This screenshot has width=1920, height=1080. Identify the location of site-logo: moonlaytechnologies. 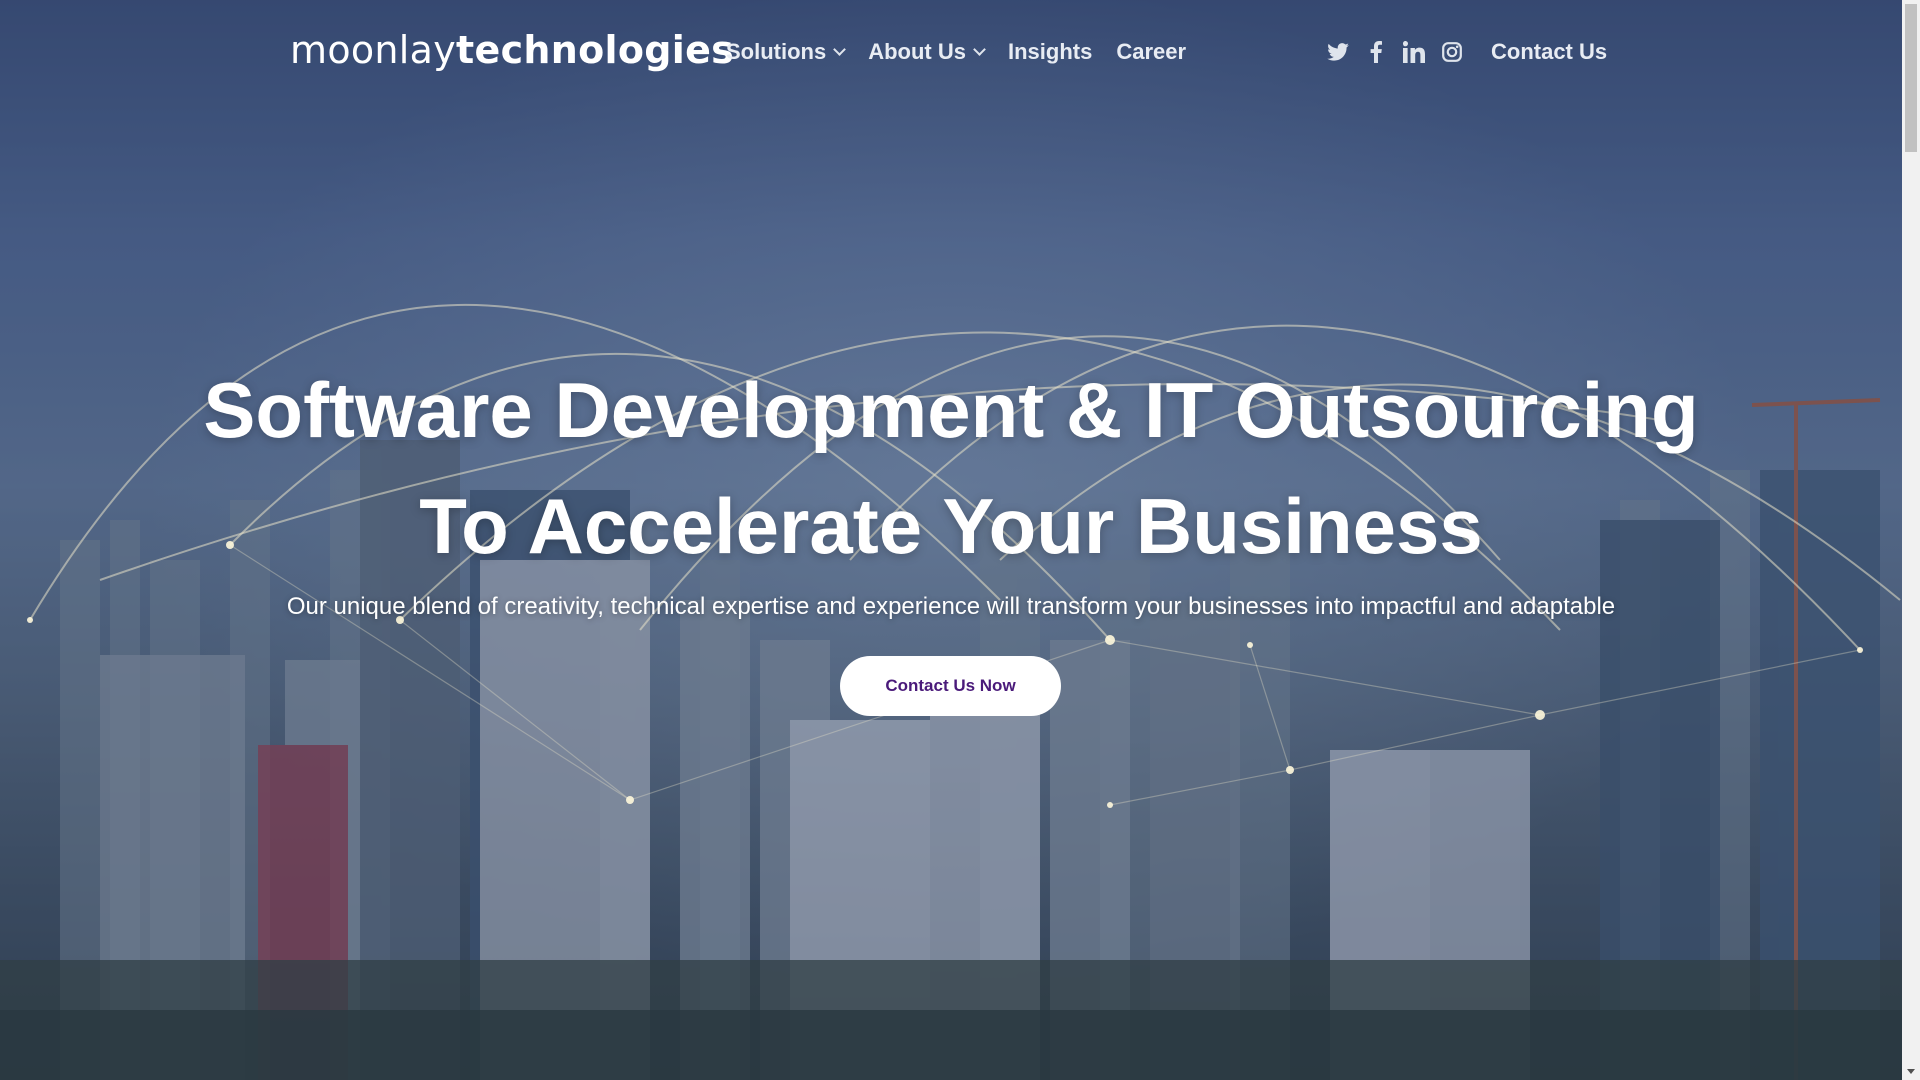
(512, 50).